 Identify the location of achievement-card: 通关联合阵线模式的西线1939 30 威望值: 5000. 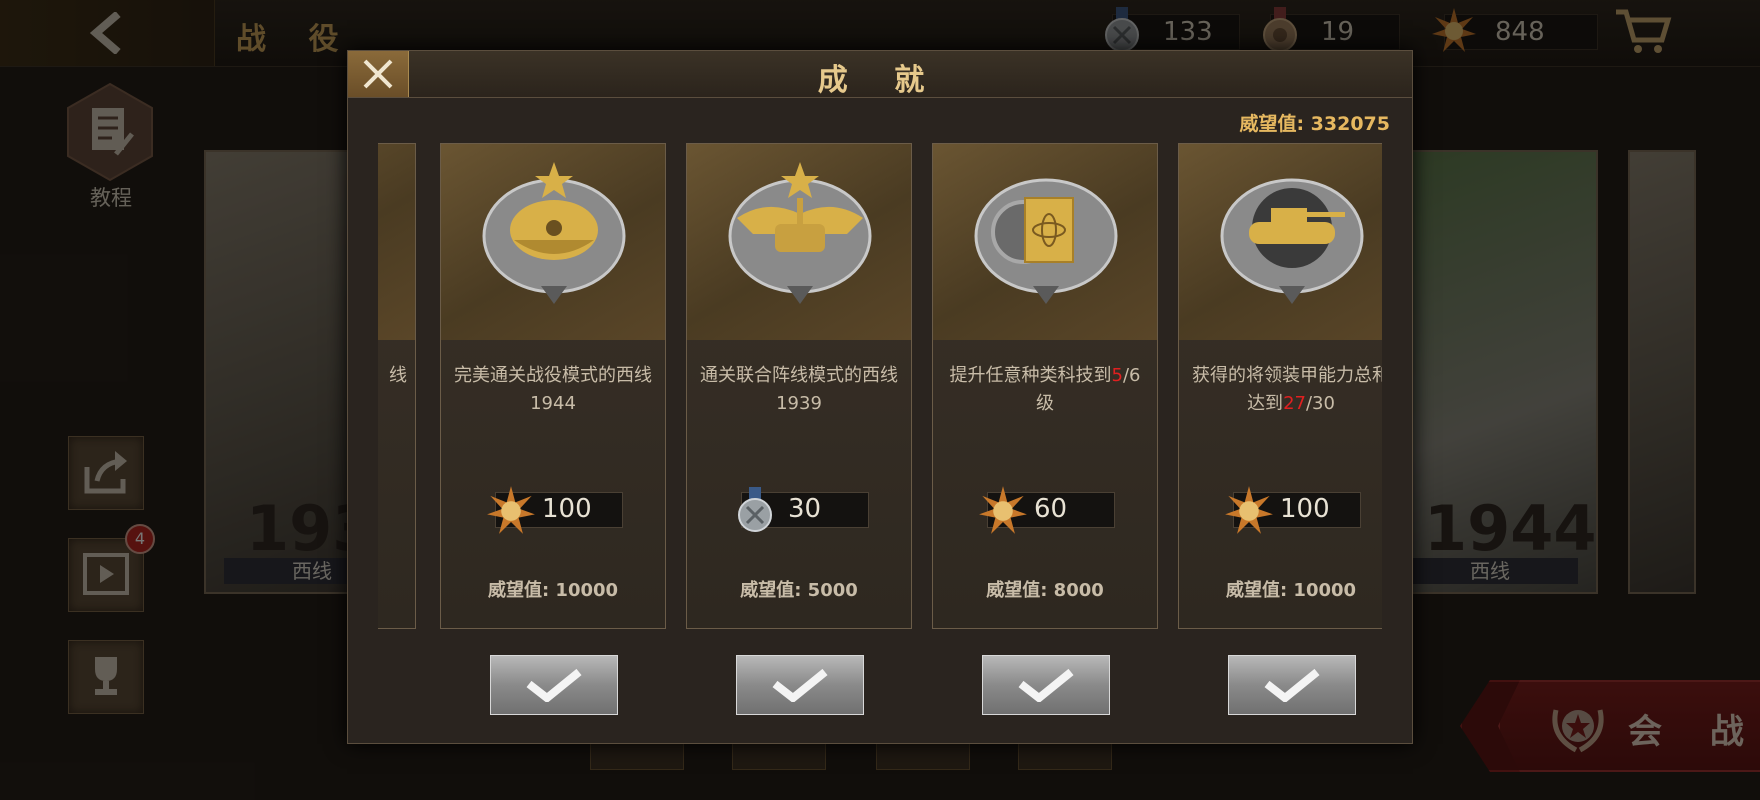
(799, 386).